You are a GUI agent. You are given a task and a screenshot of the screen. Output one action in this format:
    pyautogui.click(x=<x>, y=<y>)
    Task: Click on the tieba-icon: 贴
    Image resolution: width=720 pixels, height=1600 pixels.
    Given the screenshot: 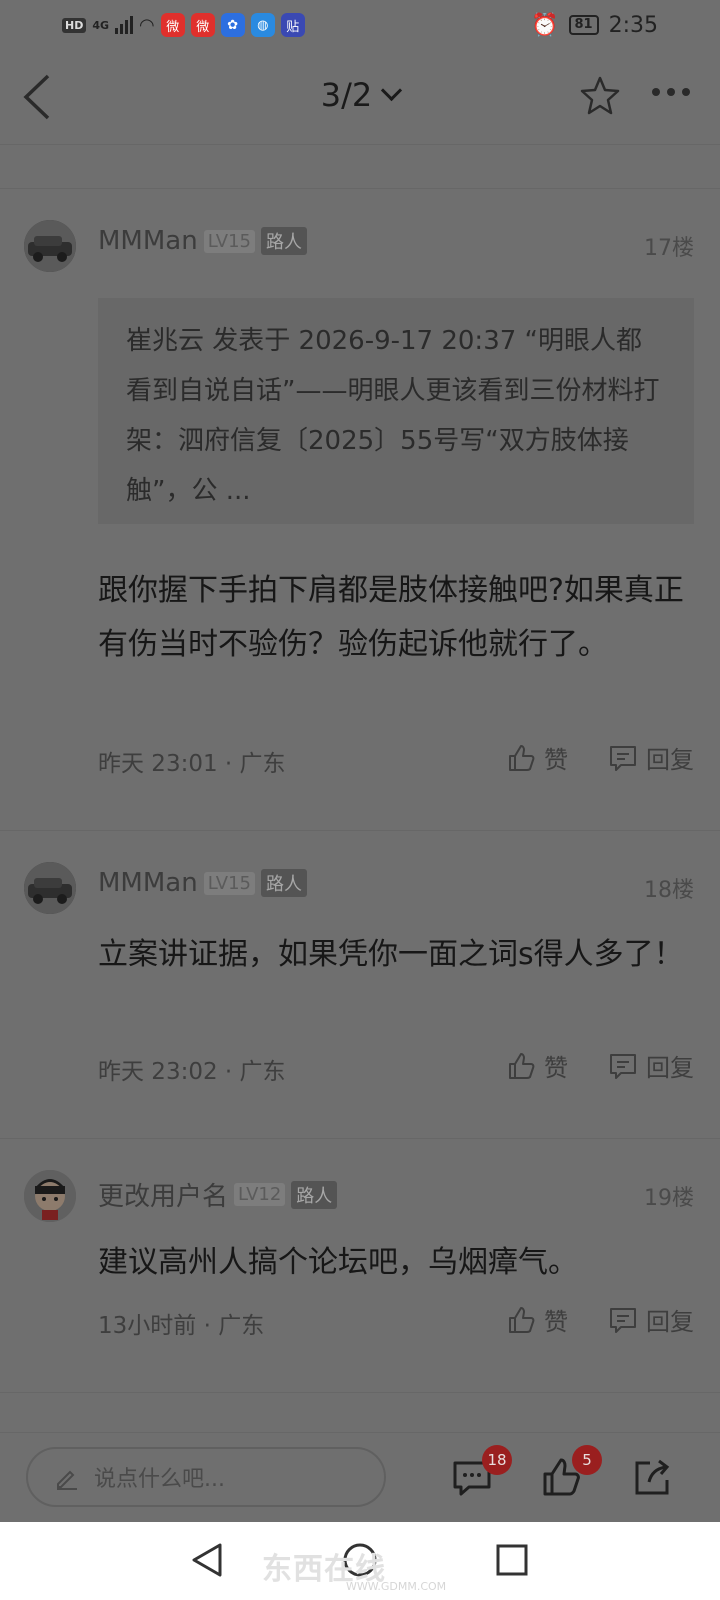 What is the action you would take?
    pyautogui.click(x=292, y=25)
    